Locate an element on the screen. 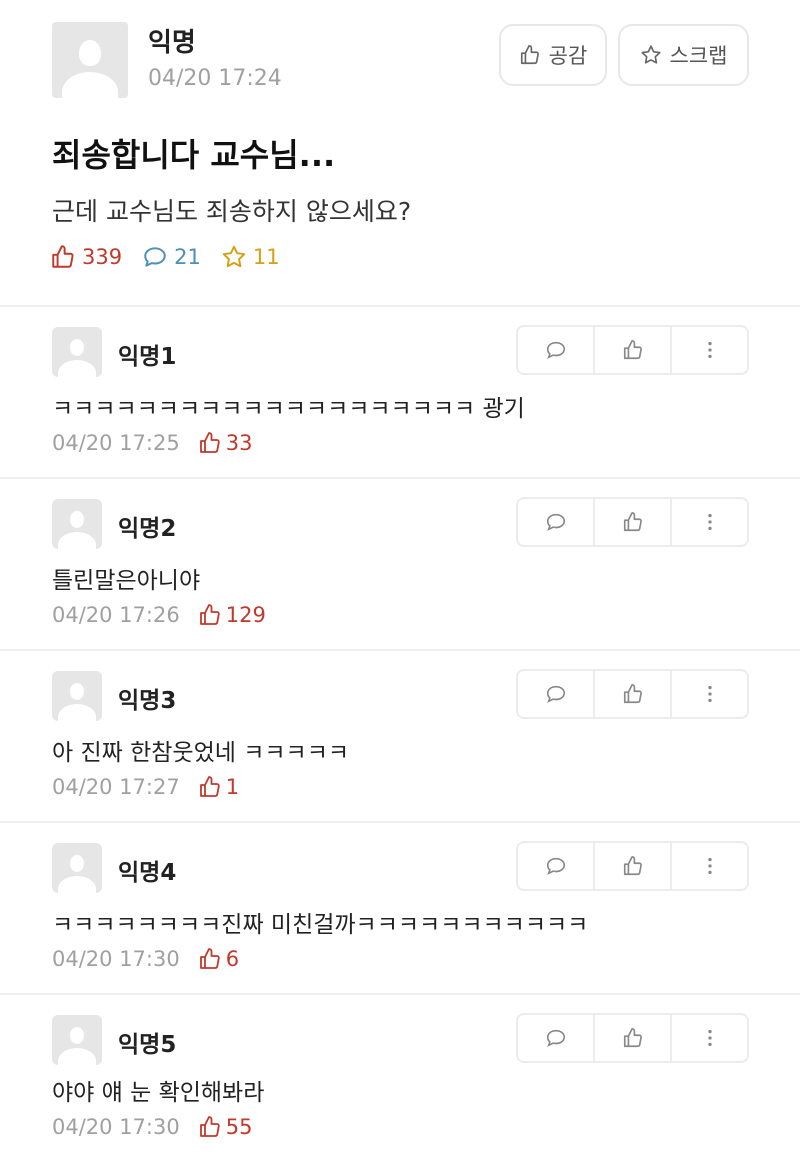 Image resolution: width=800 pixels, height=1158 pixels. comment-item: 익명5 야야 얘 눈 확인해봐라 04/20 17:30 55 is located at coordinates (400, 1075).